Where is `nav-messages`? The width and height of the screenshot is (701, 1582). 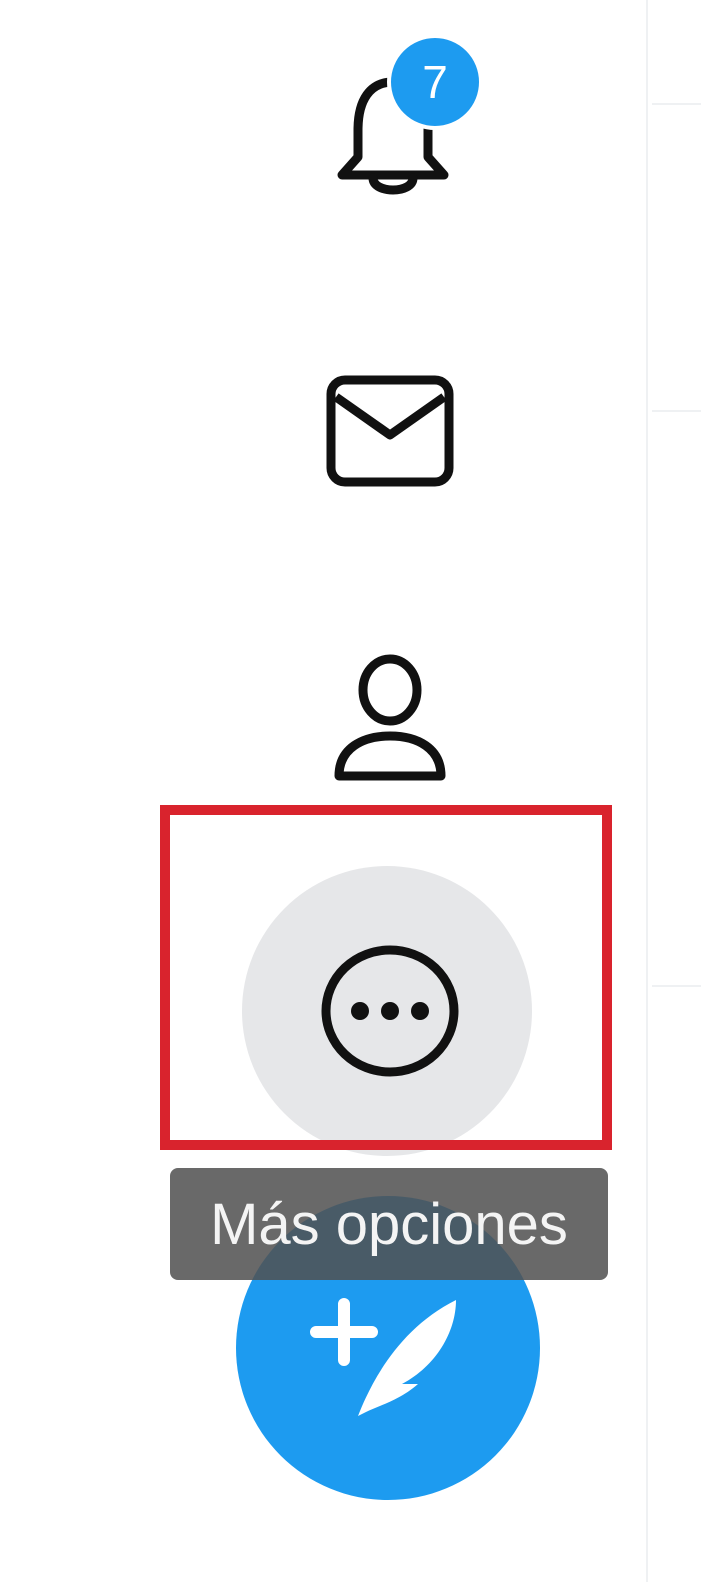 nav-messages is located at coordinates (390, 431).